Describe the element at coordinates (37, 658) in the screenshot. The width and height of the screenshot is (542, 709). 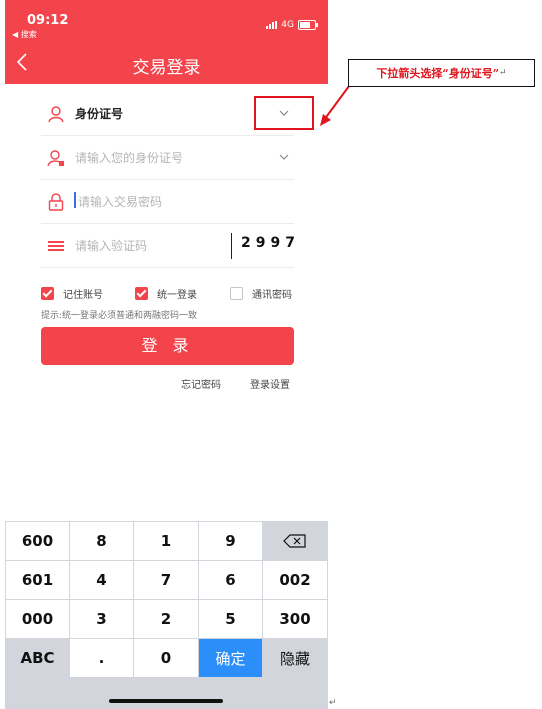
I see `abc-key: ABC` at that location.